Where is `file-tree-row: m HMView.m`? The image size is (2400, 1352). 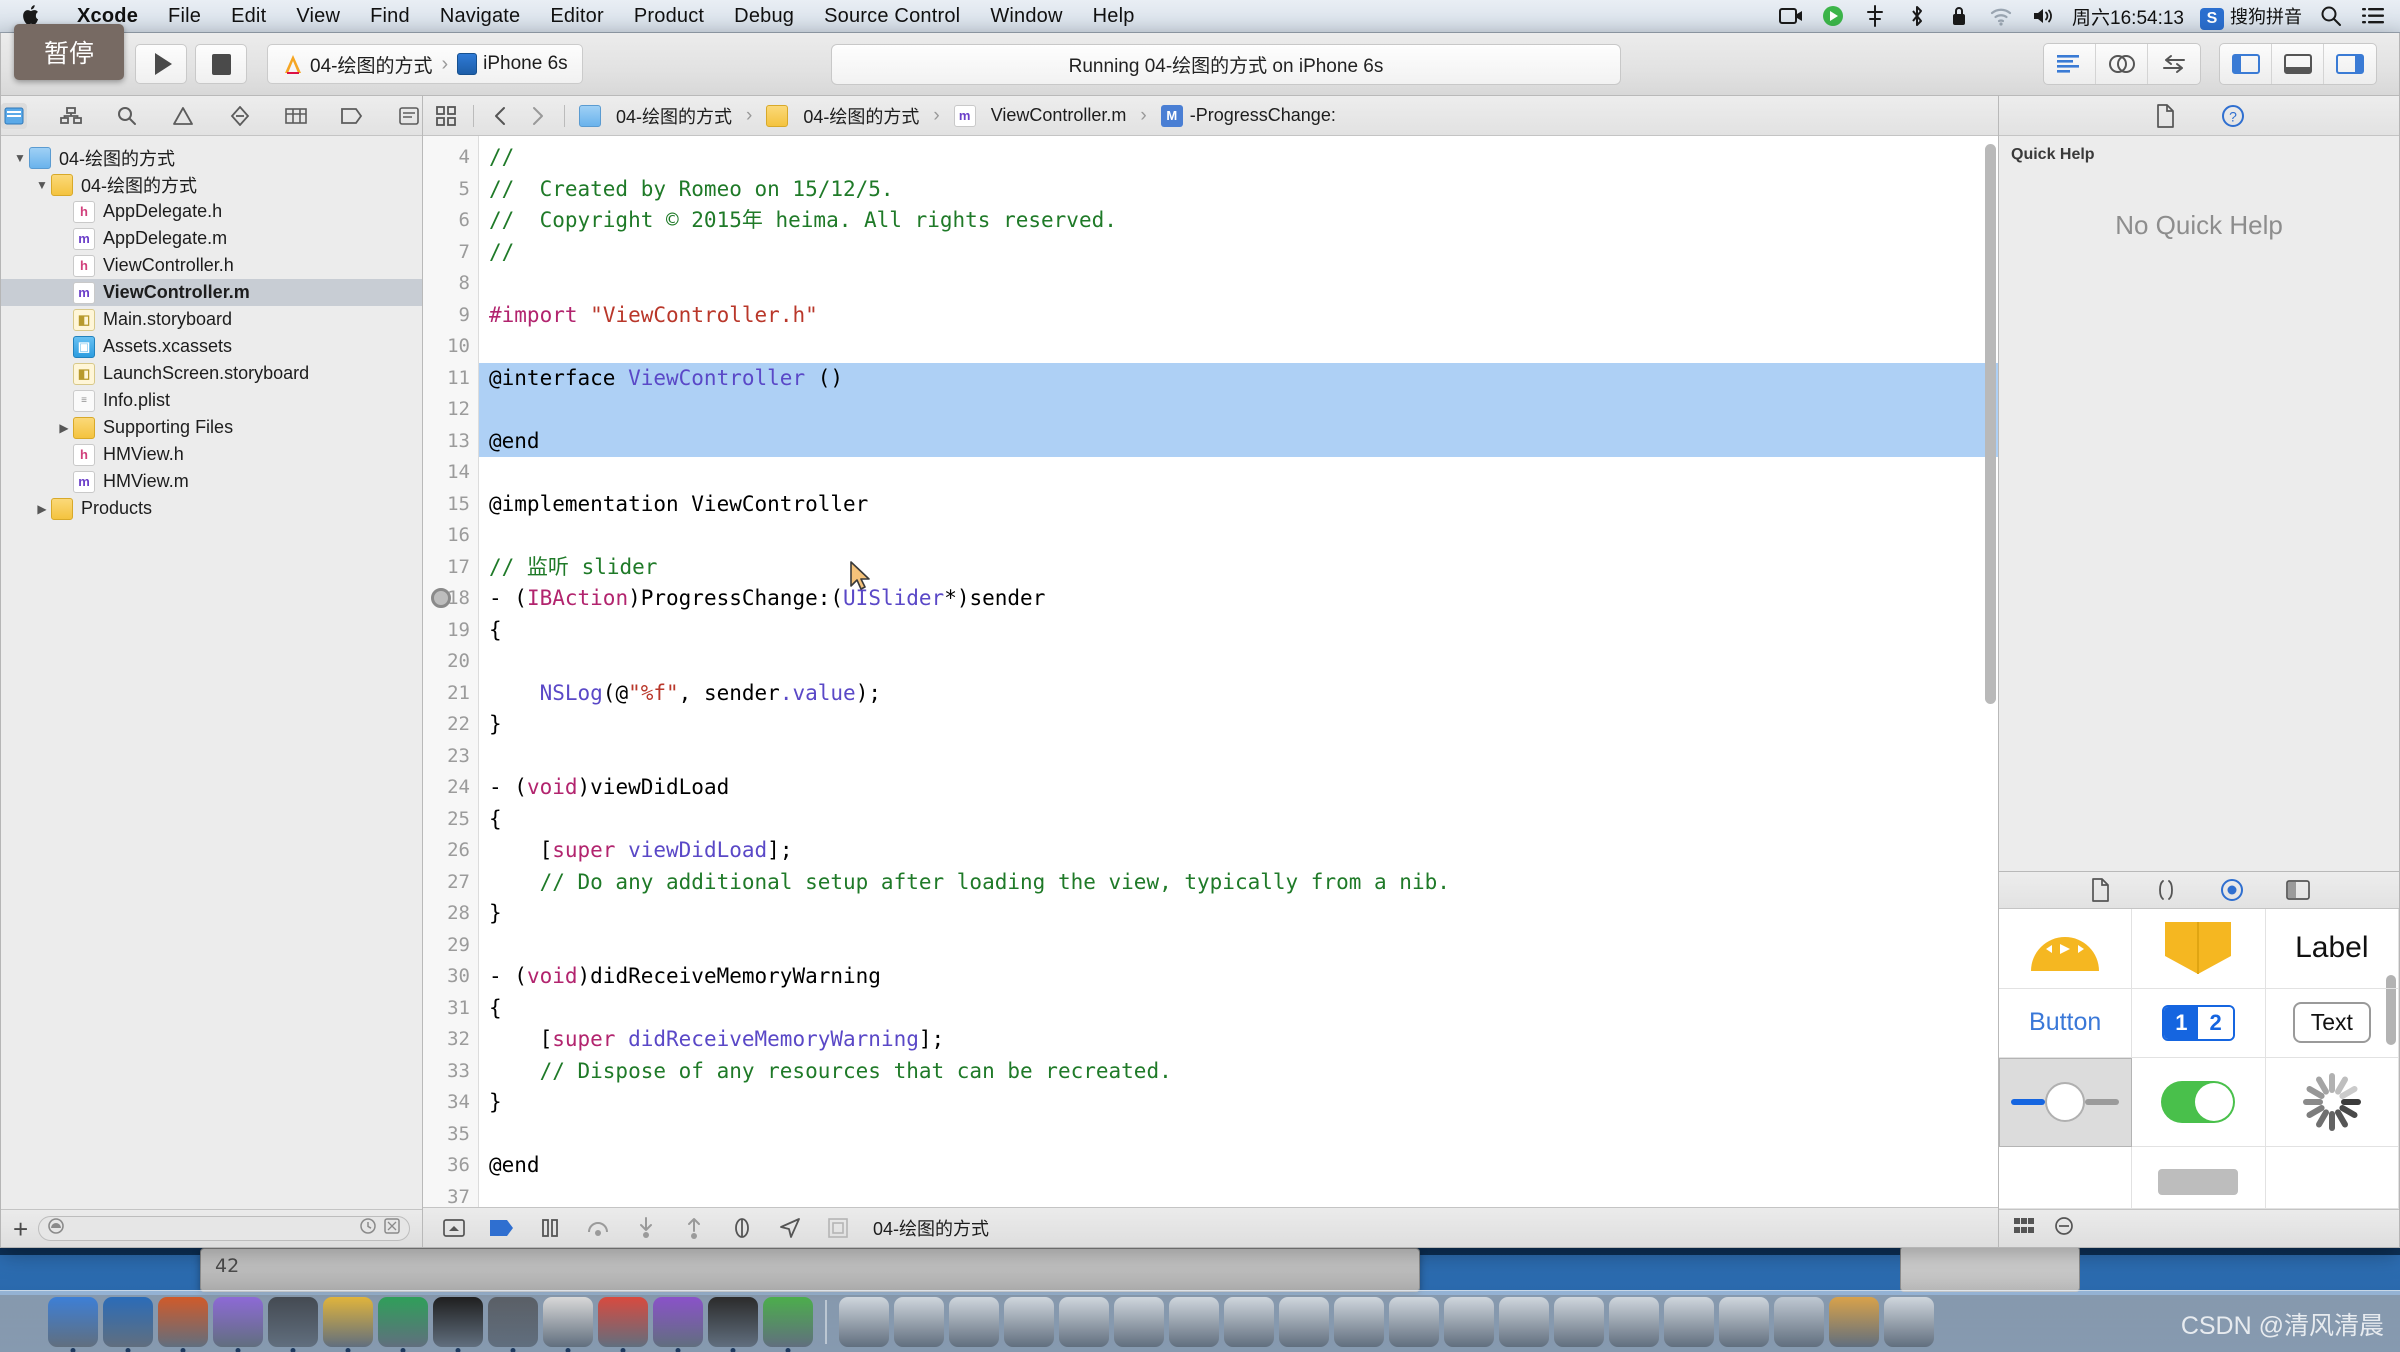 file-tree-row: m HMView.m is located at coordinates (211, 481).